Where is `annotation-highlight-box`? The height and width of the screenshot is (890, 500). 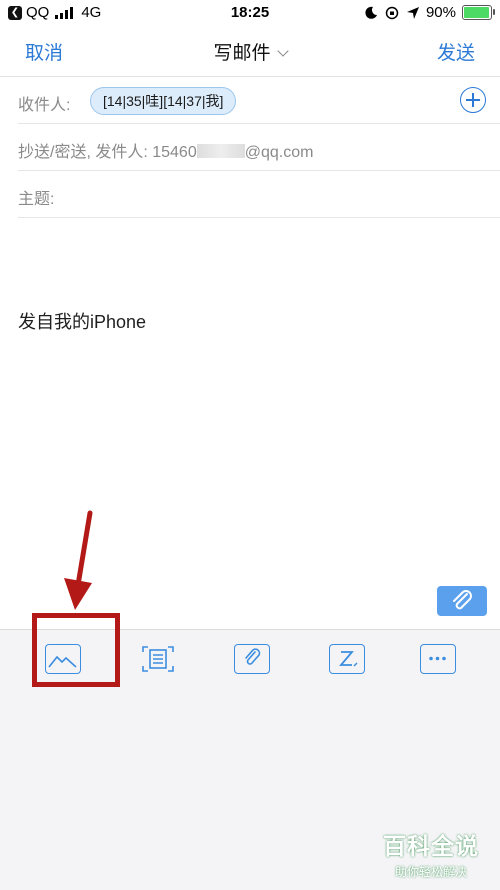 annotation-highlight-box is located at coordinates (76, 650).